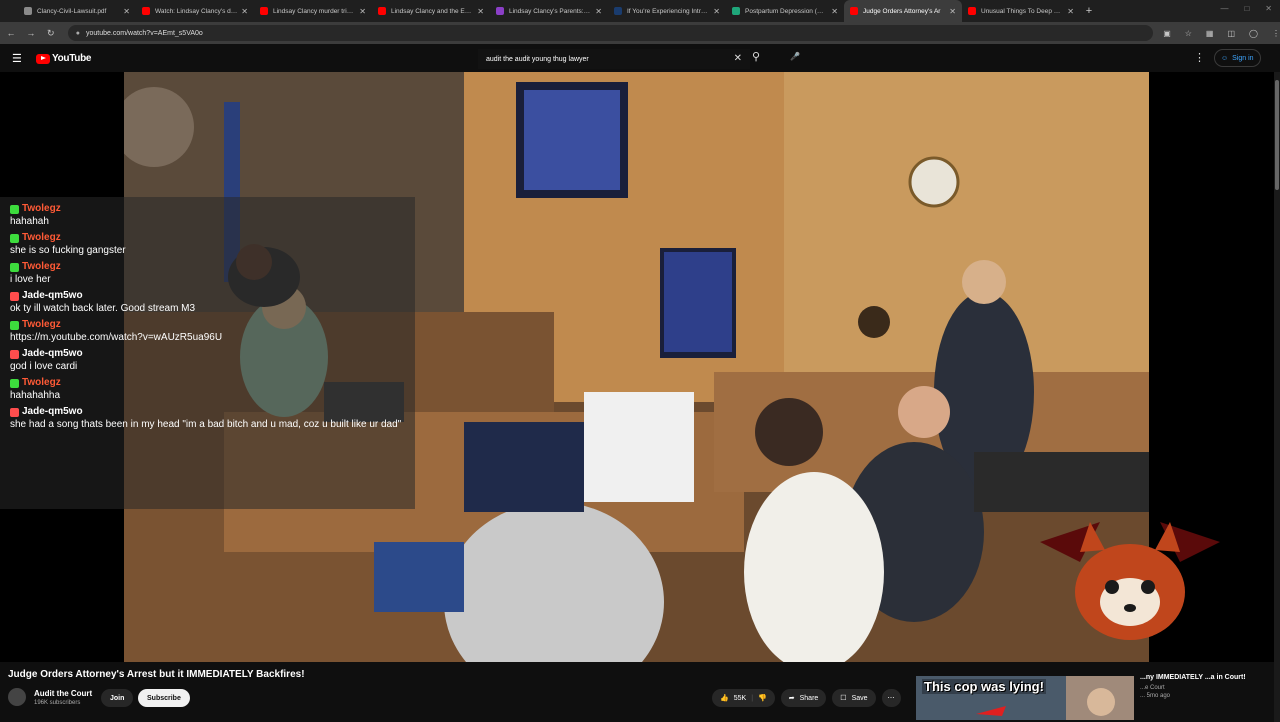  Describe the element at coordinates (1268, 8) in the screenshot. I see `close-window-icon: ✕` at that location.